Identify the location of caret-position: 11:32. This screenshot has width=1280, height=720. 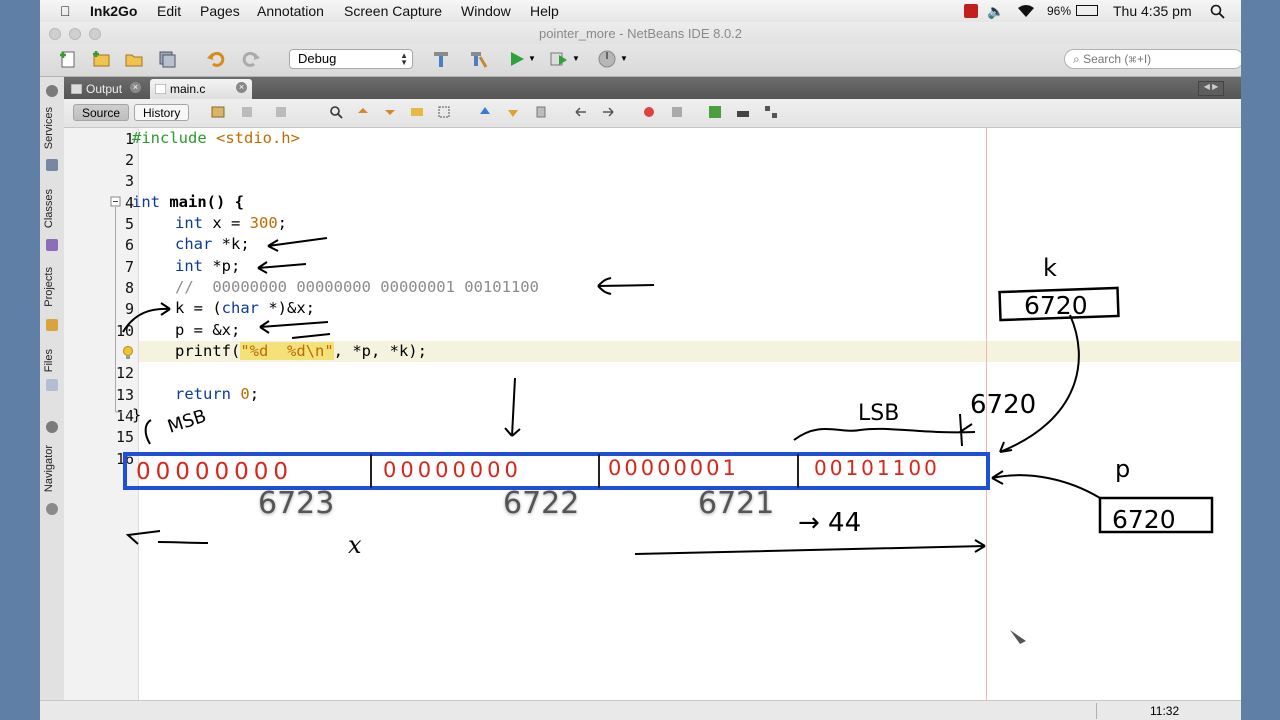
(1164, 711).